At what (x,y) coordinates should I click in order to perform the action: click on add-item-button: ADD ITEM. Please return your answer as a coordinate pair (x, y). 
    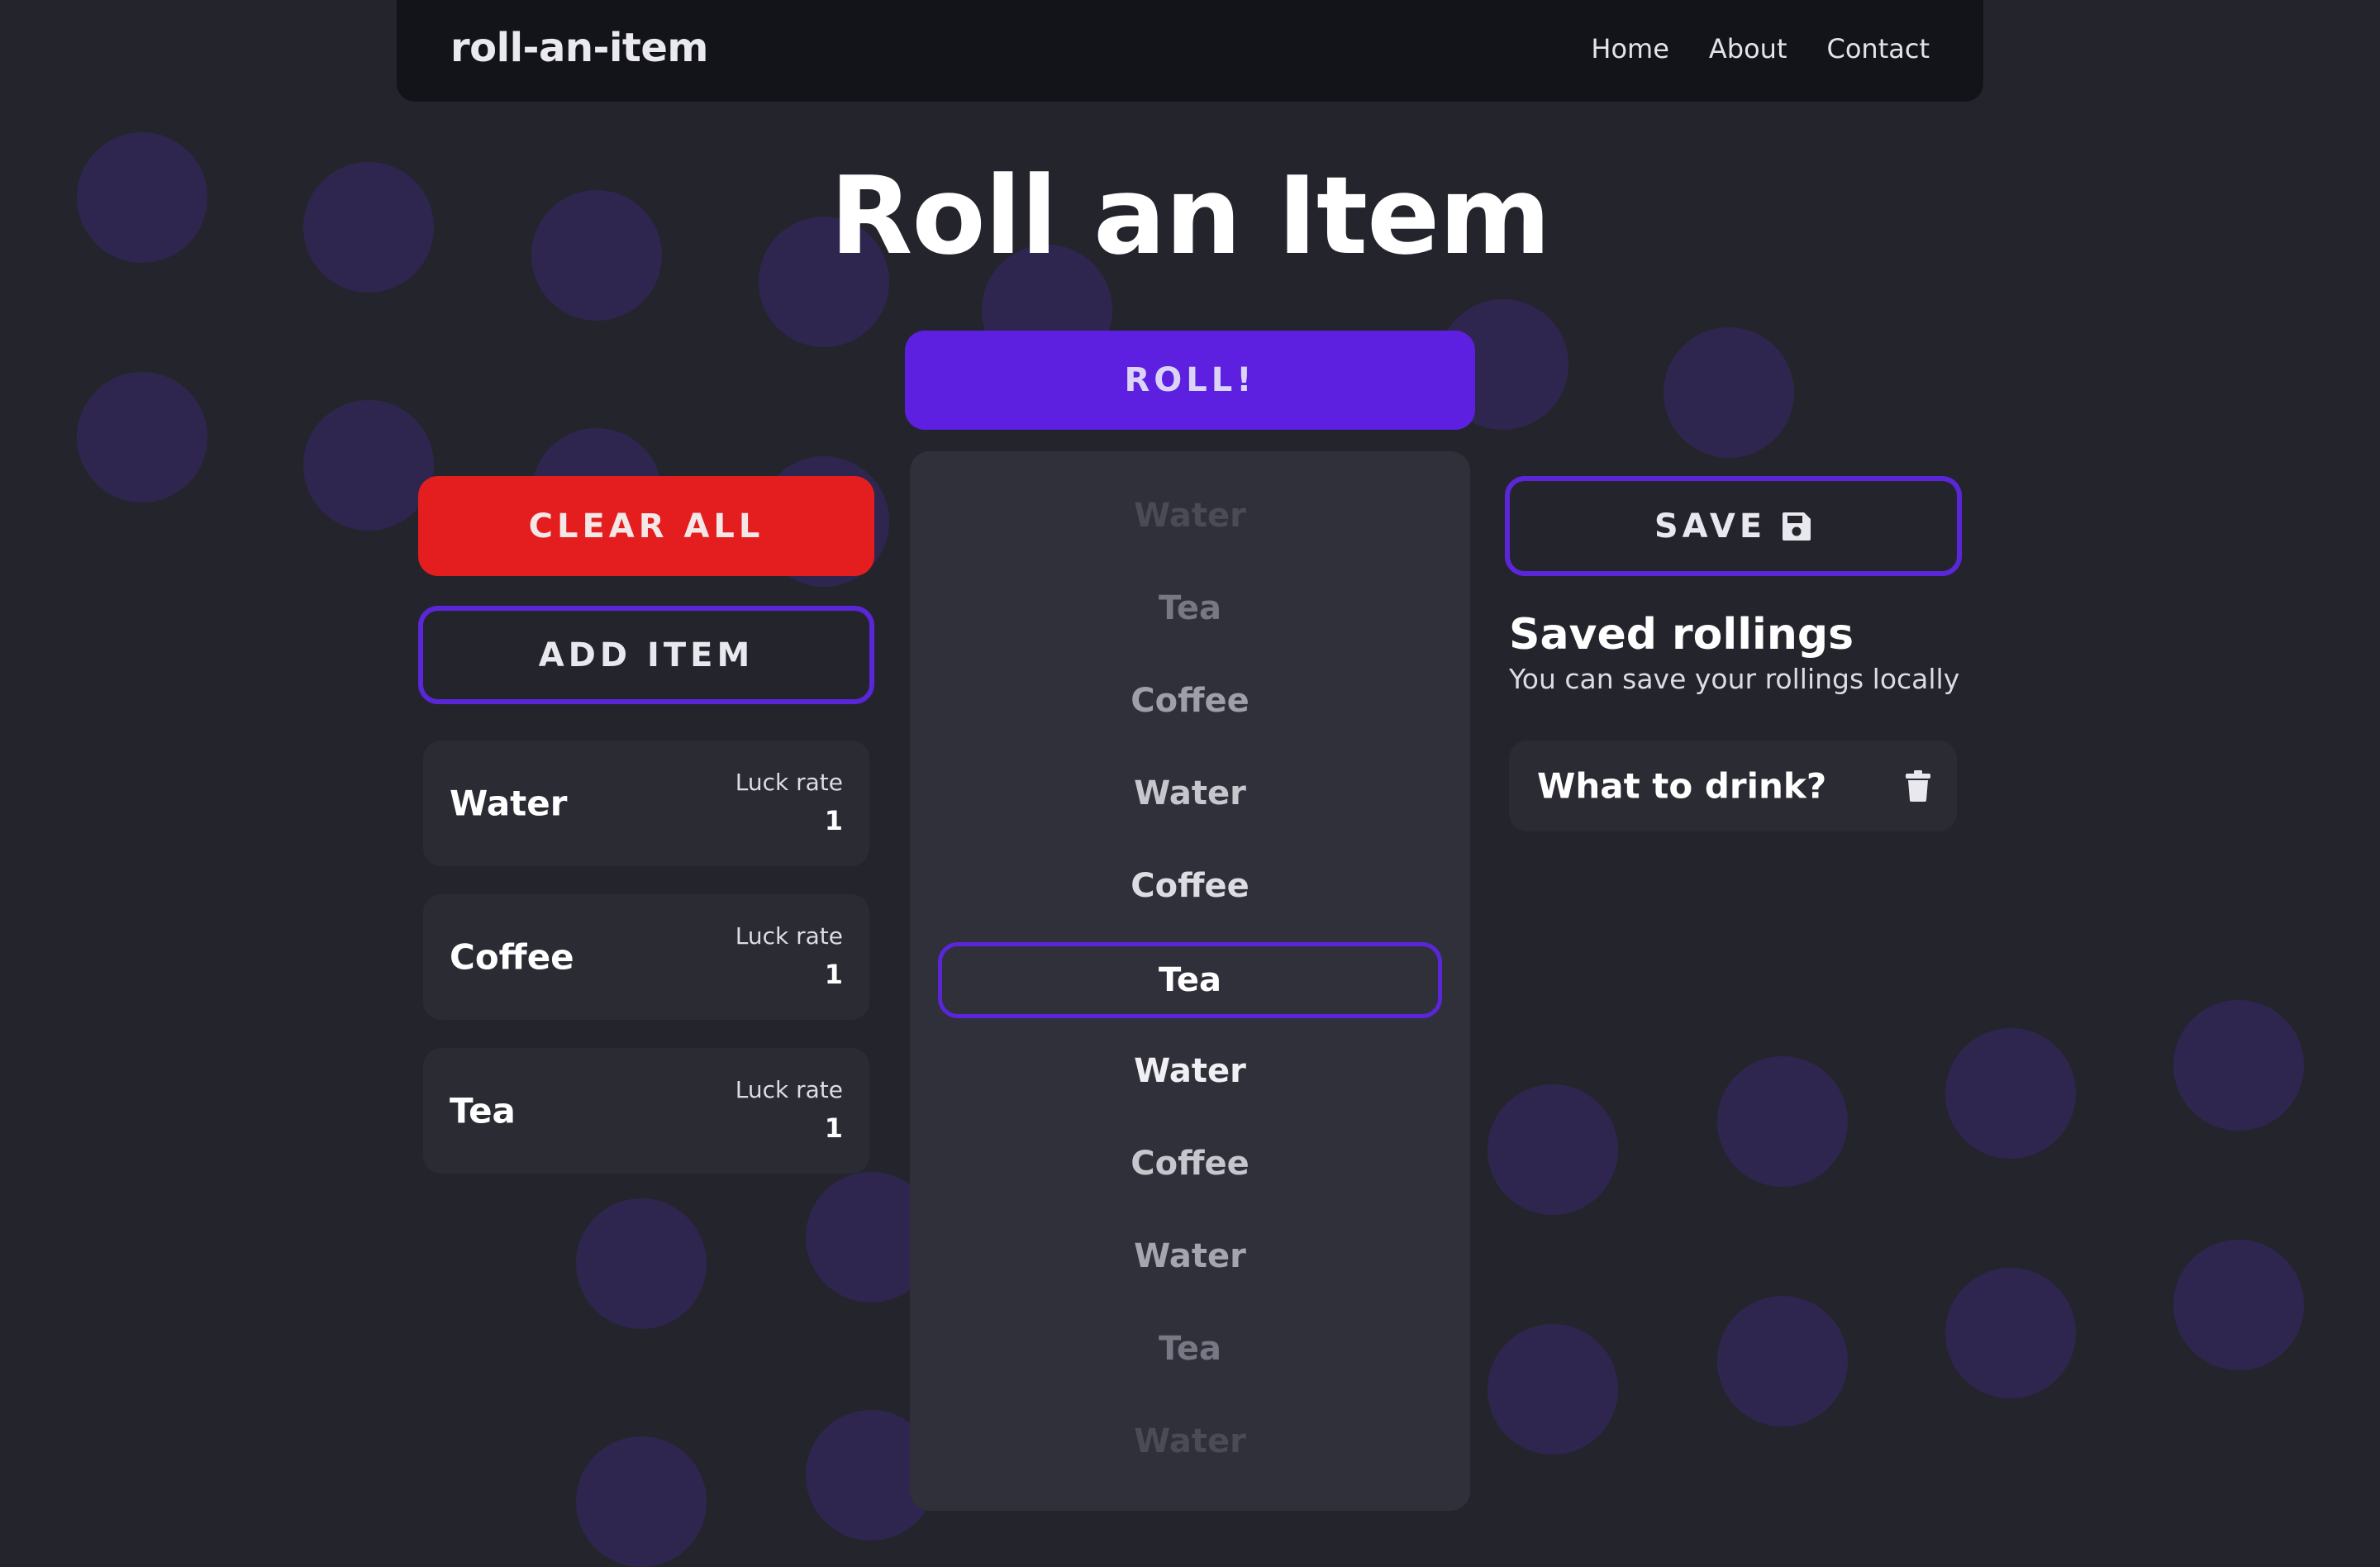
    Looking at the image, I should click on (646, 655).